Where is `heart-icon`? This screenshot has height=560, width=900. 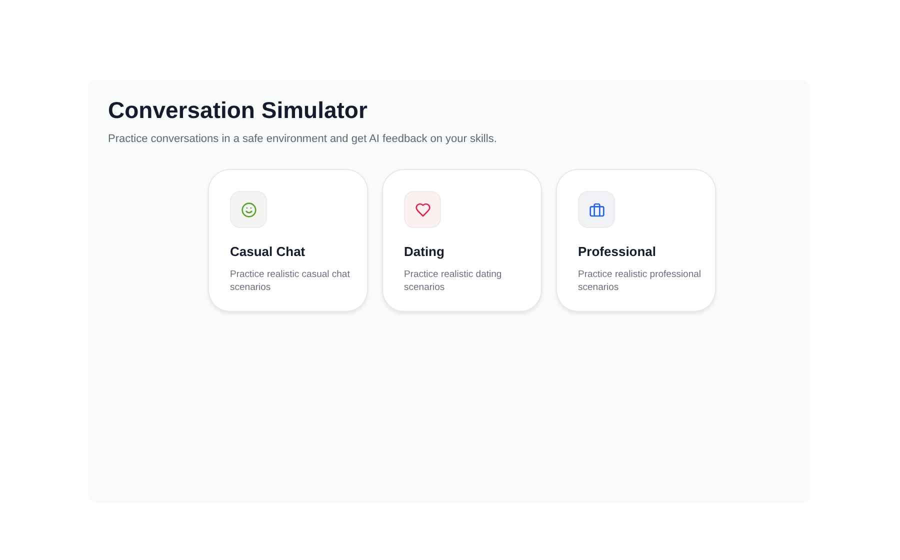 heart-icon is located at coordinates (422, 210).